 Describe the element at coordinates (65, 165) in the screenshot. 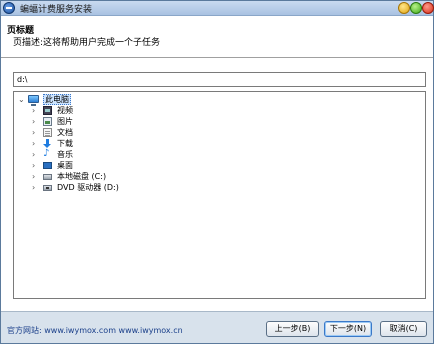

I see `tree-node-label: 桌面` at that location.